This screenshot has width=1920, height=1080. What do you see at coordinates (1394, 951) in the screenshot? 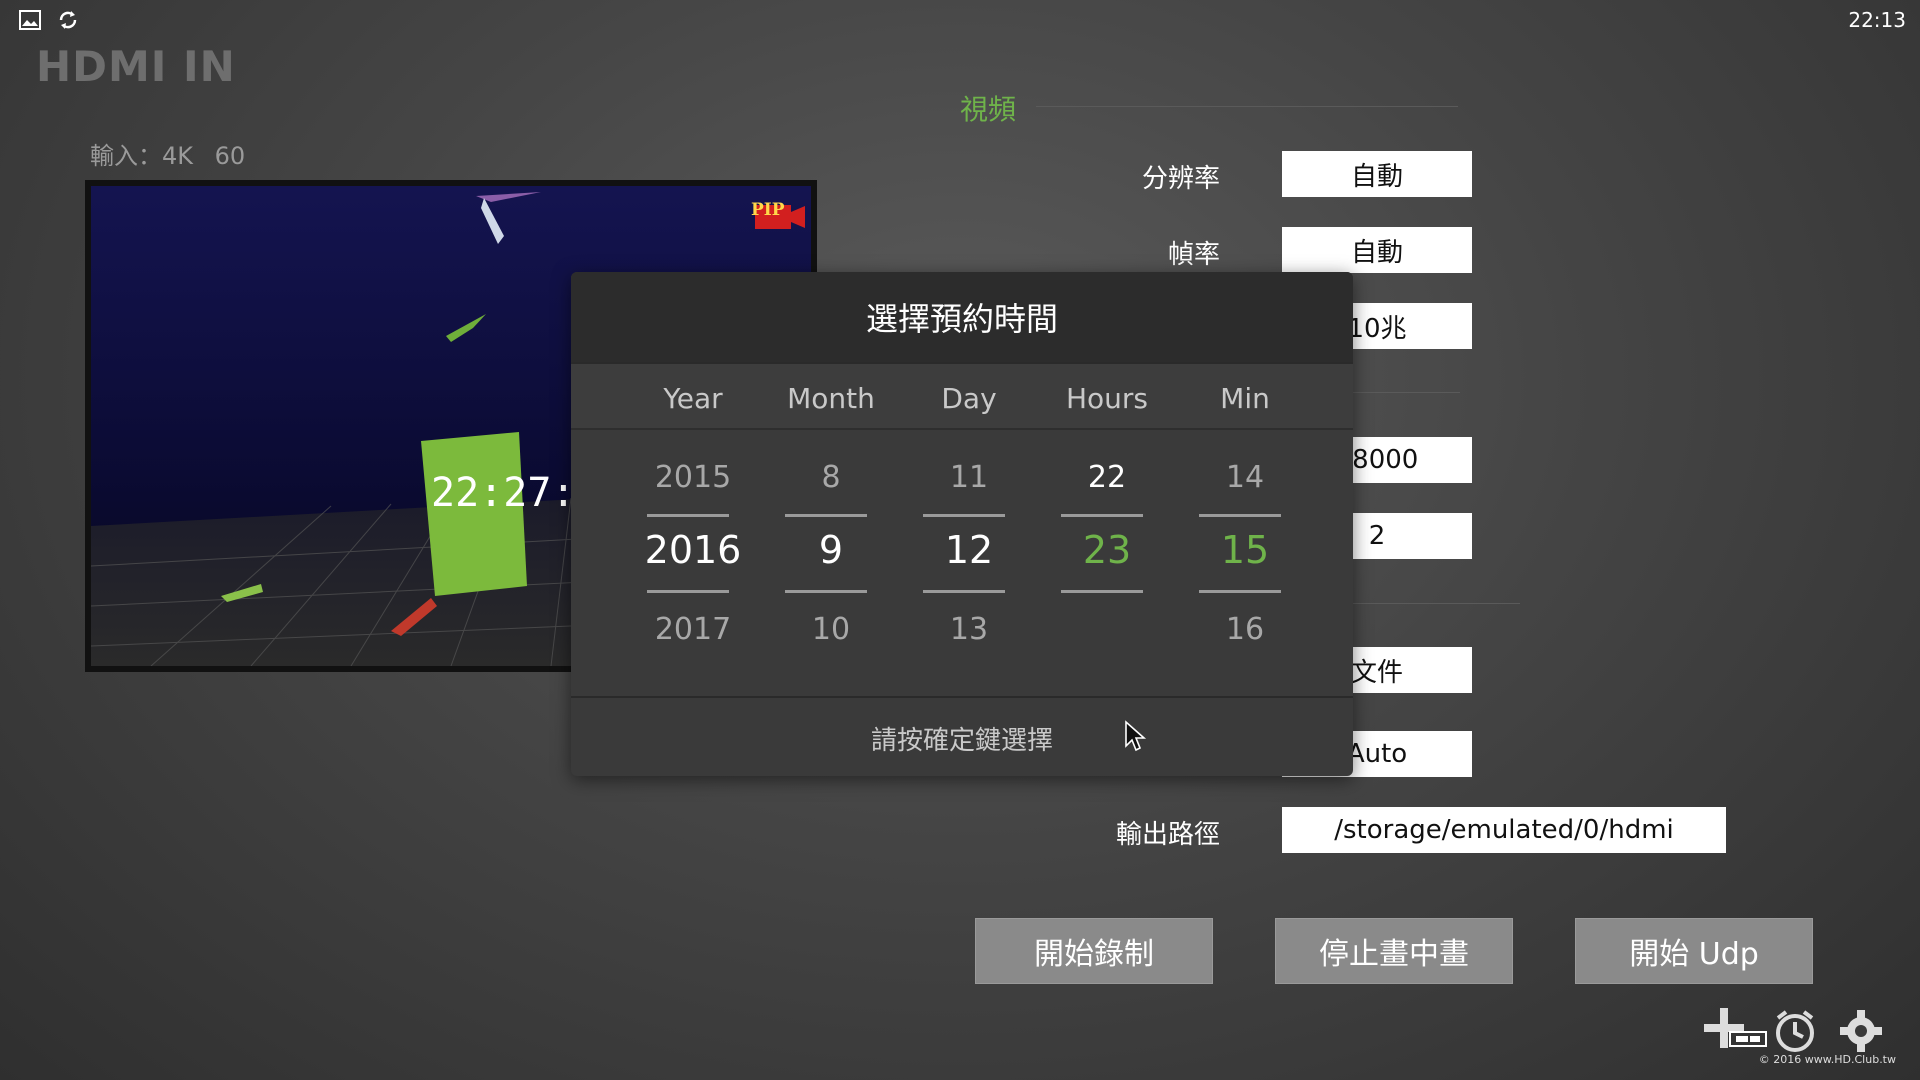
I see `stop-pip-button: 停止畫中畫` at bounding box center [1394, 951].